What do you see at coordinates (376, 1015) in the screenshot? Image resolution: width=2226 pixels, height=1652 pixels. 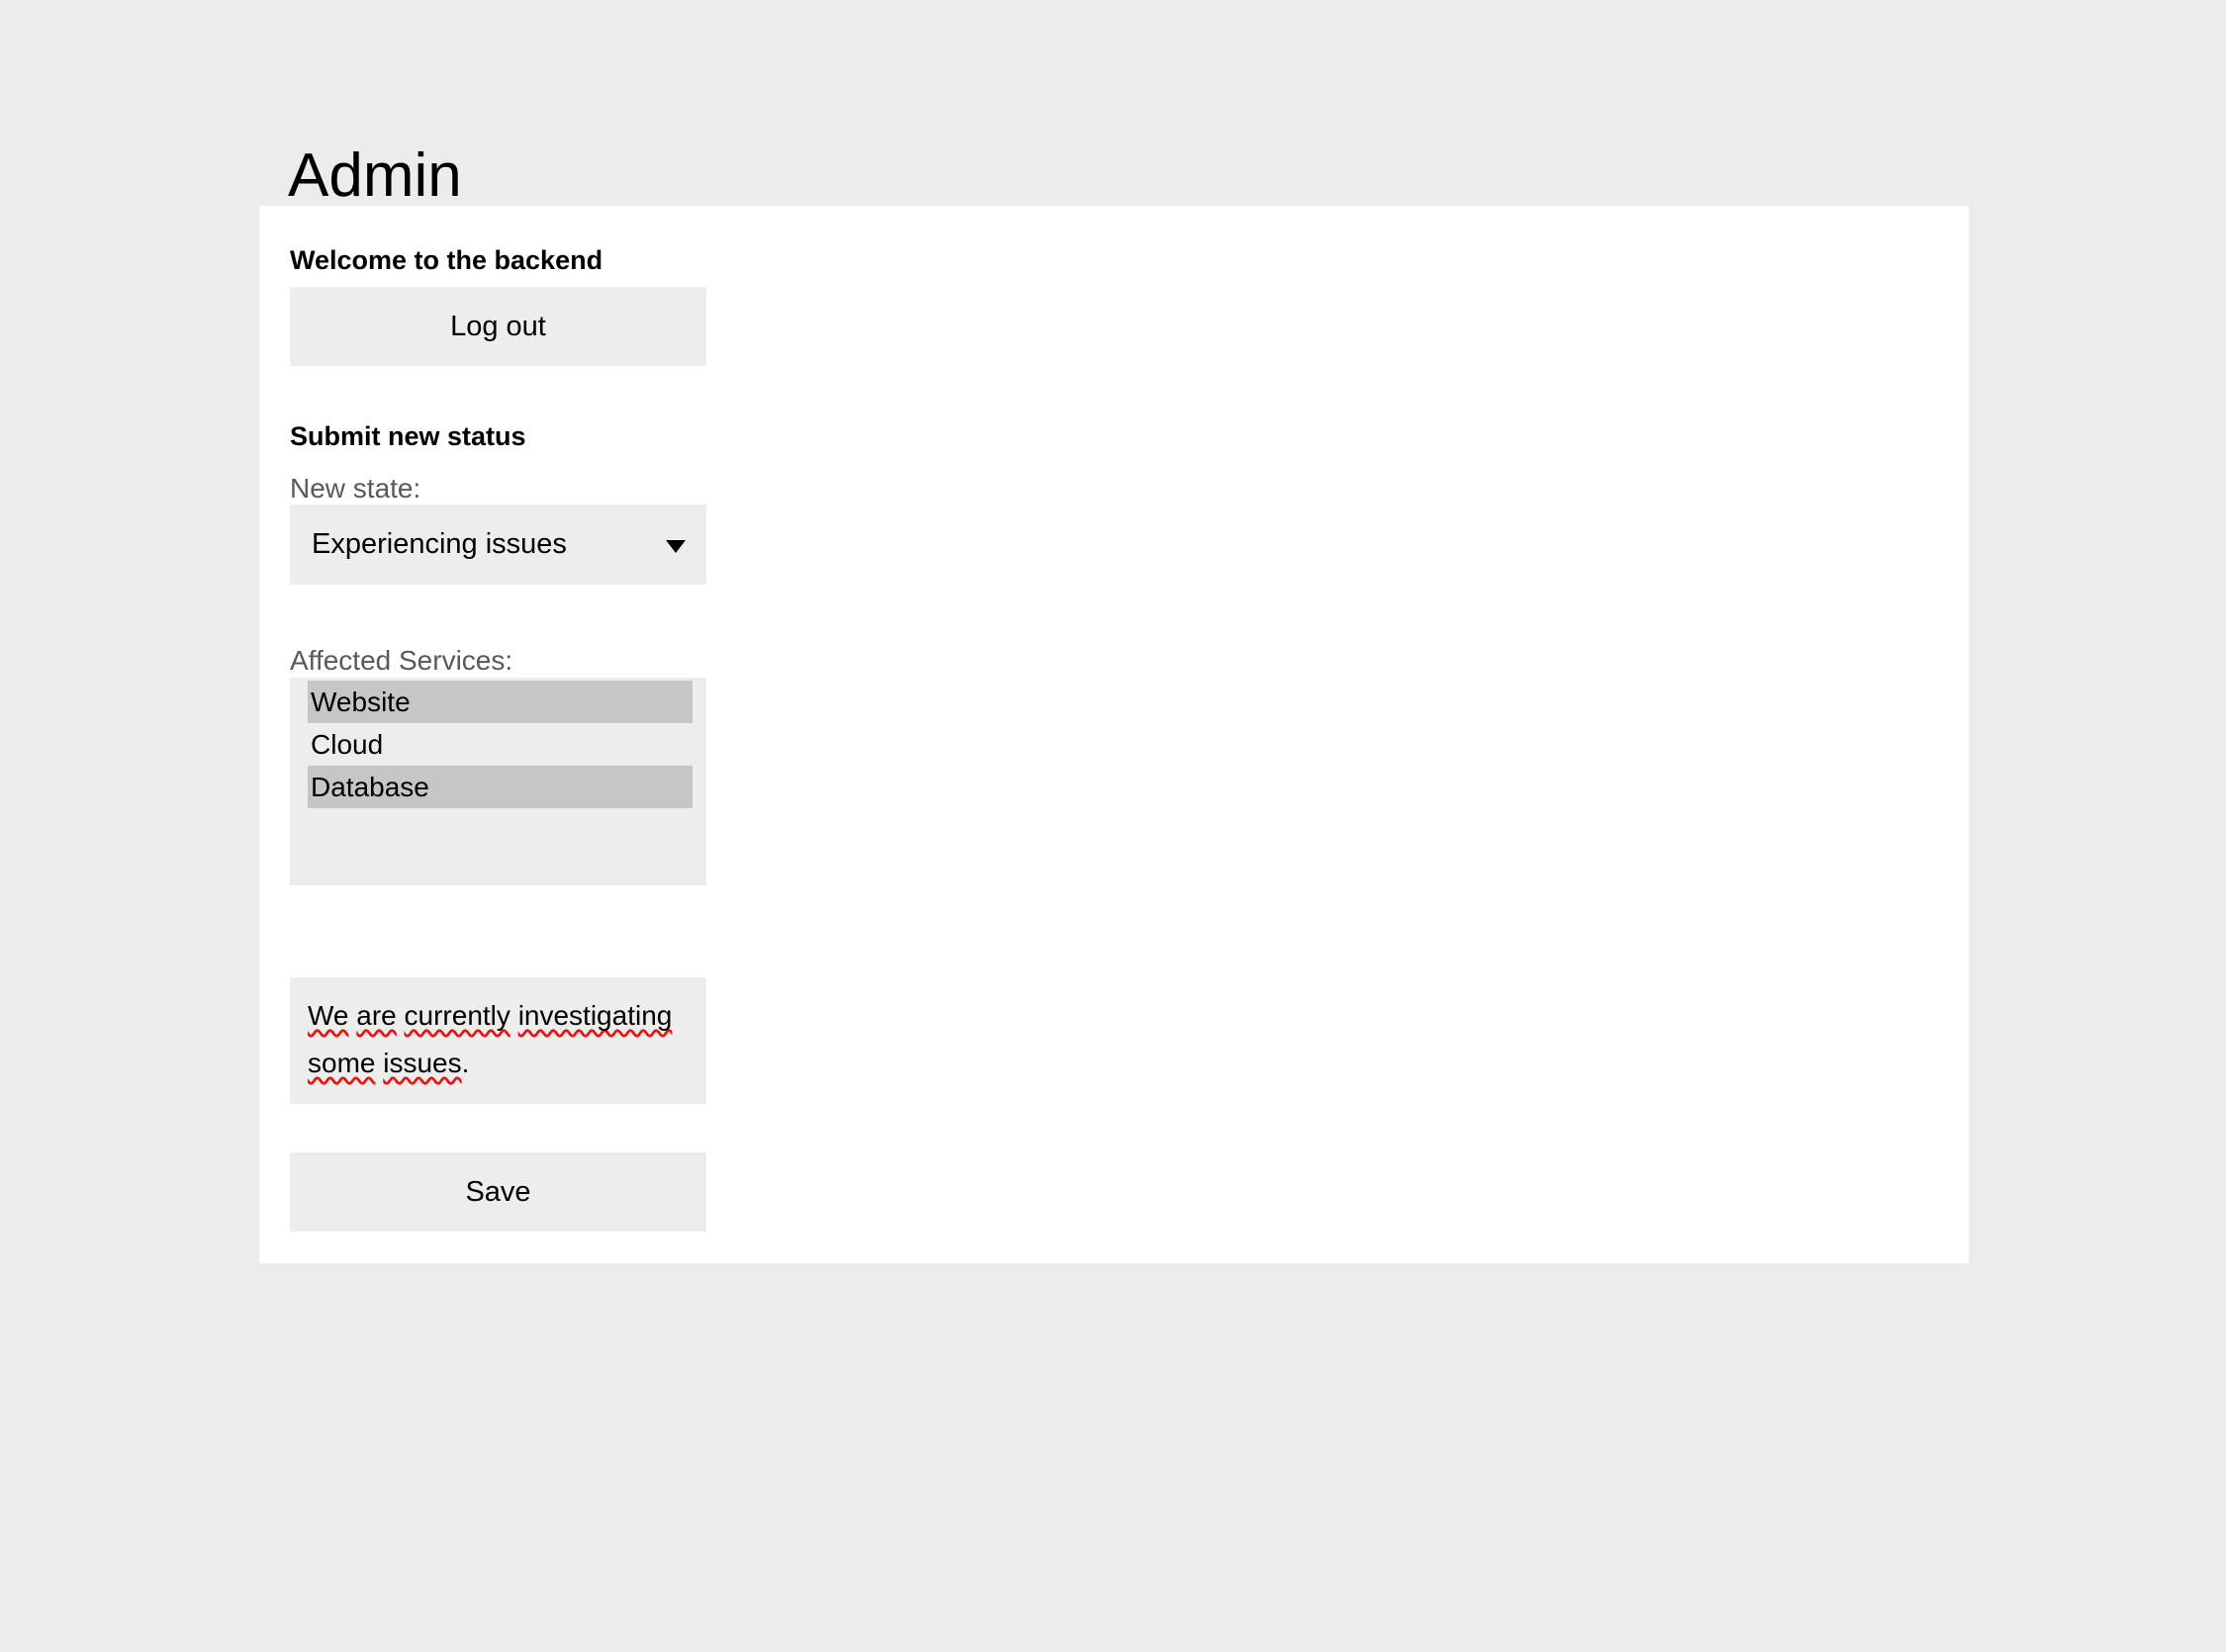 I see `message-word: are` at bounding box center [376, 1015].